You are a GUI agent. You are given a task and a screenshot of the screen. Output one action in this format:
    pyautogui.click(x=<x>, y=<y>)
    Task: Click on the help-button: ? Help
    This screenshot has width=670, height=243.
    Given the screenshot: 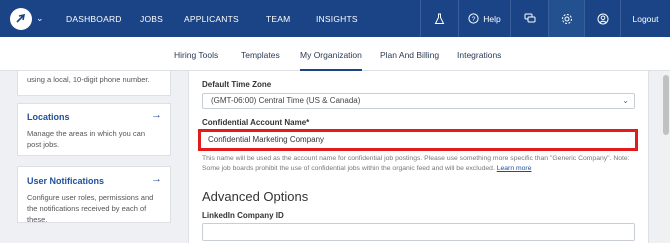 What is the action you would take?
    pyautogui.click(x=484, y=18)
    